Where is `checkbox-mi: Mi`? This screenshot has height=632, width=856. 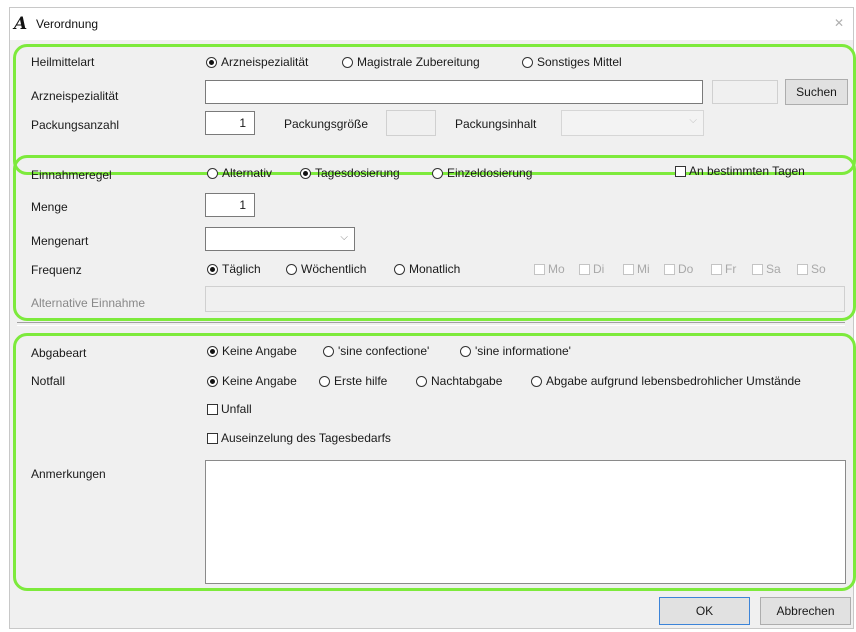 checkbox-mi: Mi is located at coordinates (636, 269).